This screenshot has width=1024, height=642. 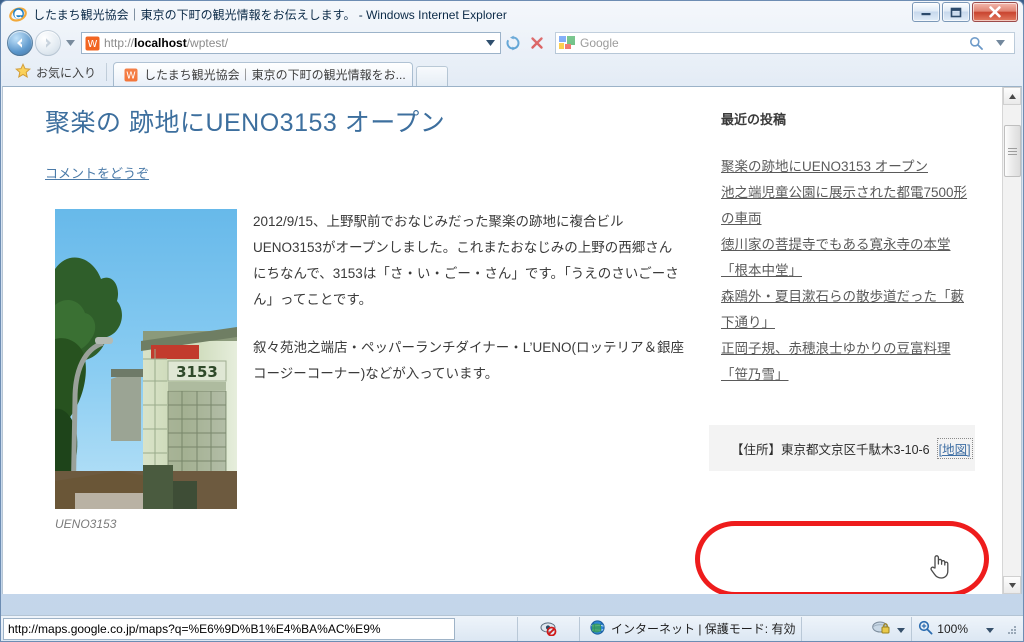 I want to click on navigation-toolbar: W http://localhost/wptest/ Google, so click(x=512, y=43).